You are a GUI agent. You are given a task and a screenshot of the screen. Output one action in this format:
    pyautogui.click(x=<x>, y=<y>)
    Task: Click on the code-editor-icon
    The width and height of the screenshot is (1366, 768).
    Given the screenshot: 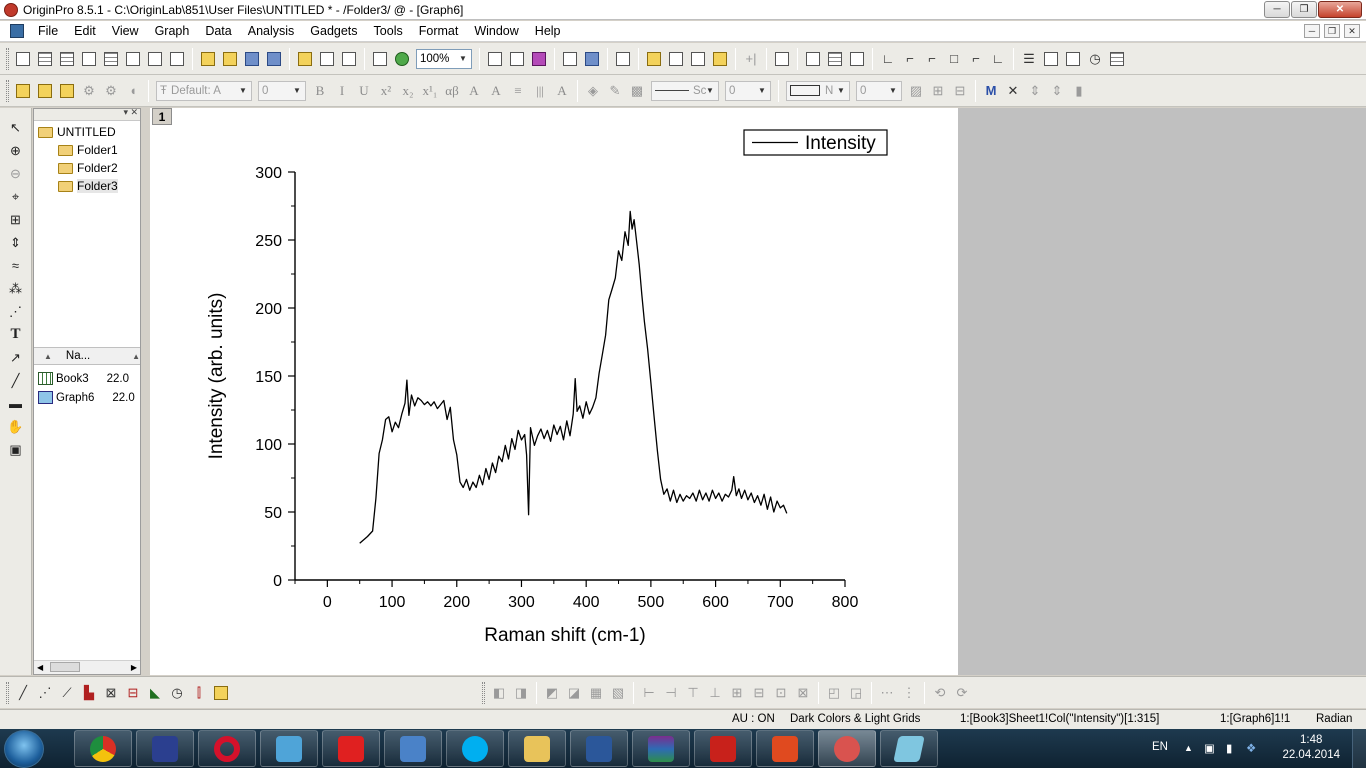 What is the action you would take?
    pyautogui.click(x=698, y=59)
    